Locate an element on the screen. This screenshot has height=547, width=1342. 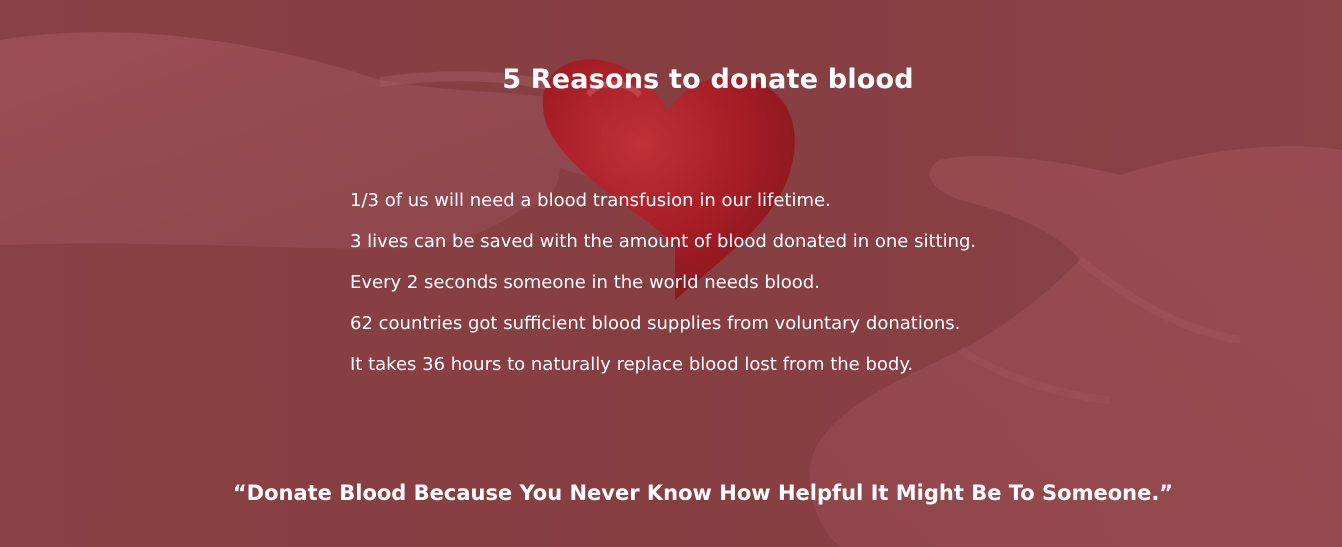
section-title: 5 Reasons to donate blood is located at coordinates (708, 80).